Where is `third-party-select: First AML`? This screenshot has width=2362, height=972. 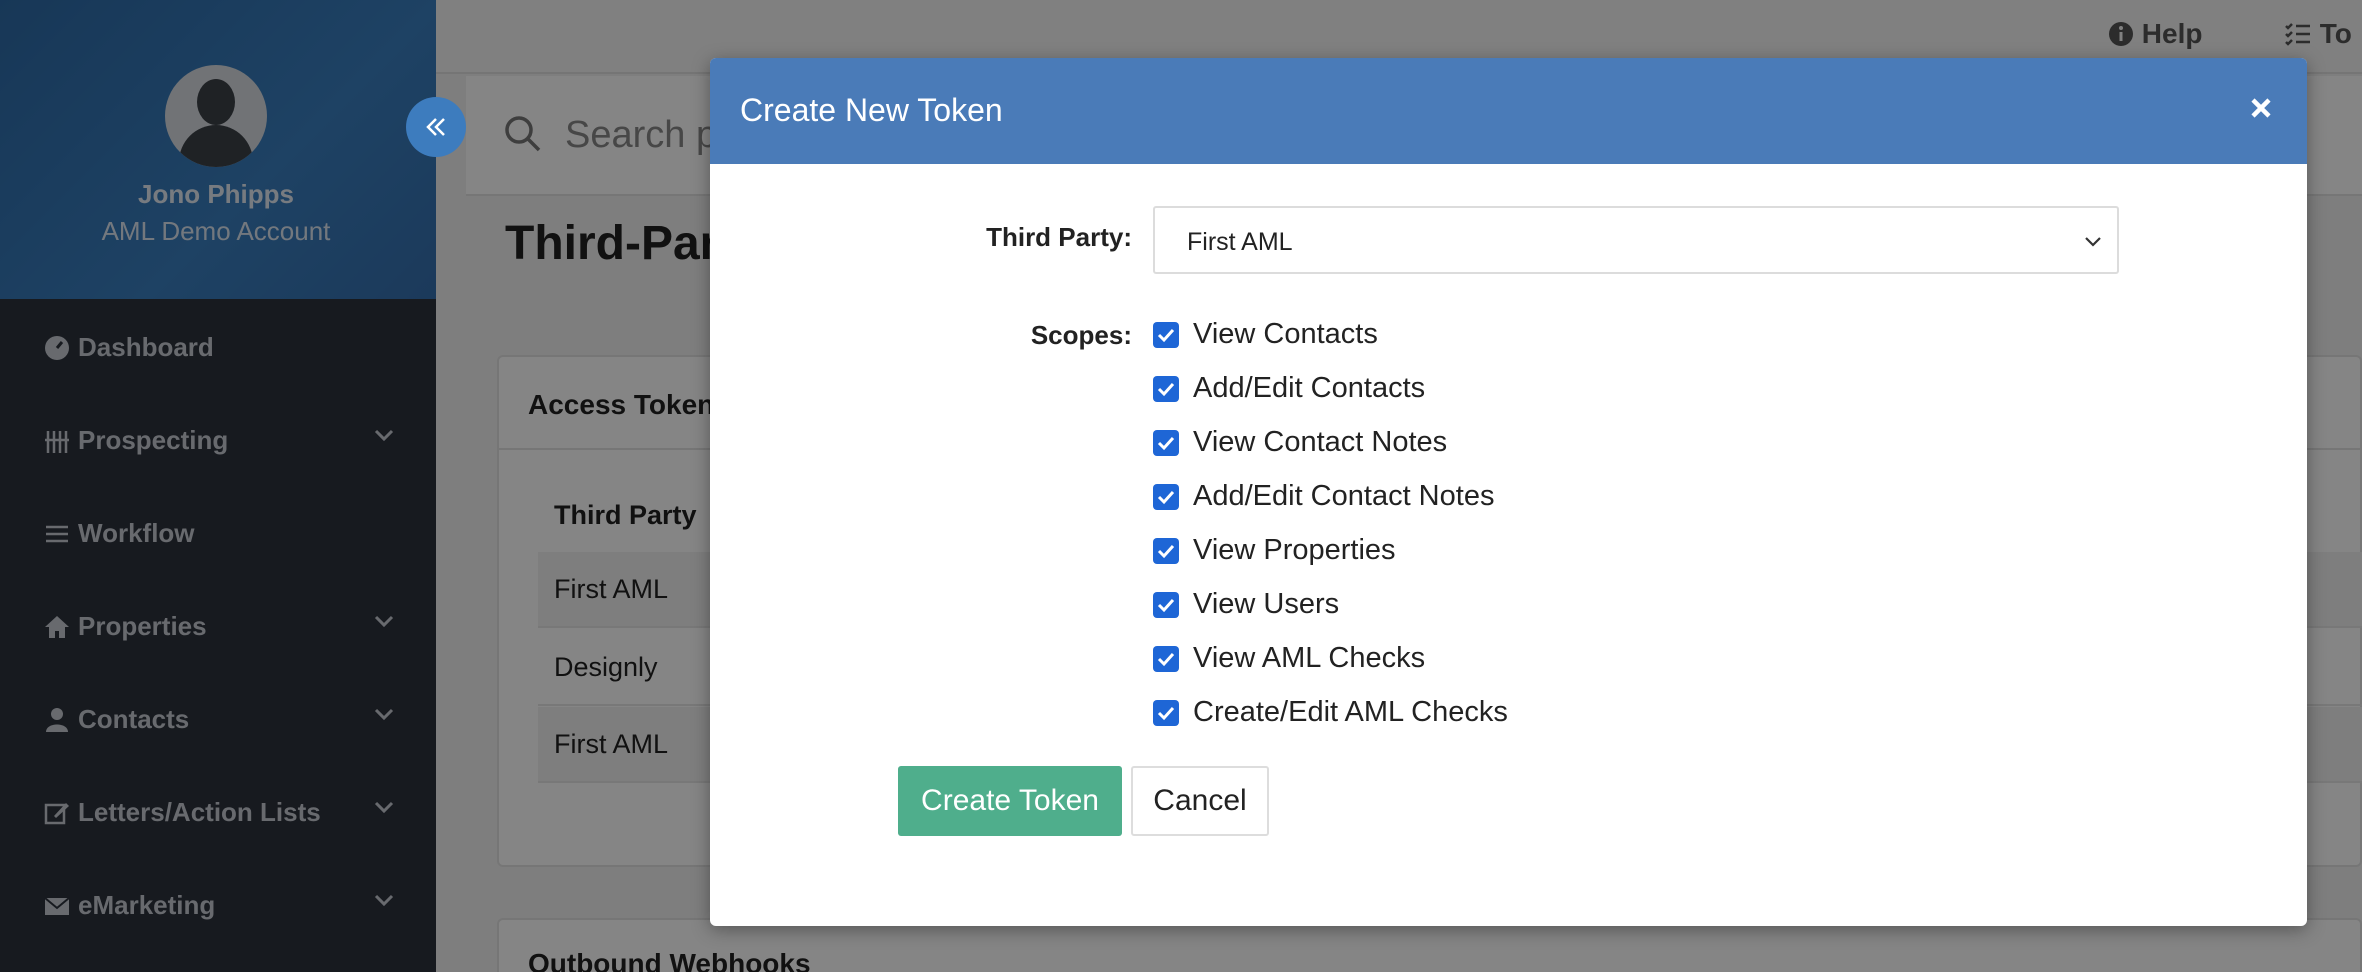
third-party-select: First AML is located at coordinates (1636, 240).